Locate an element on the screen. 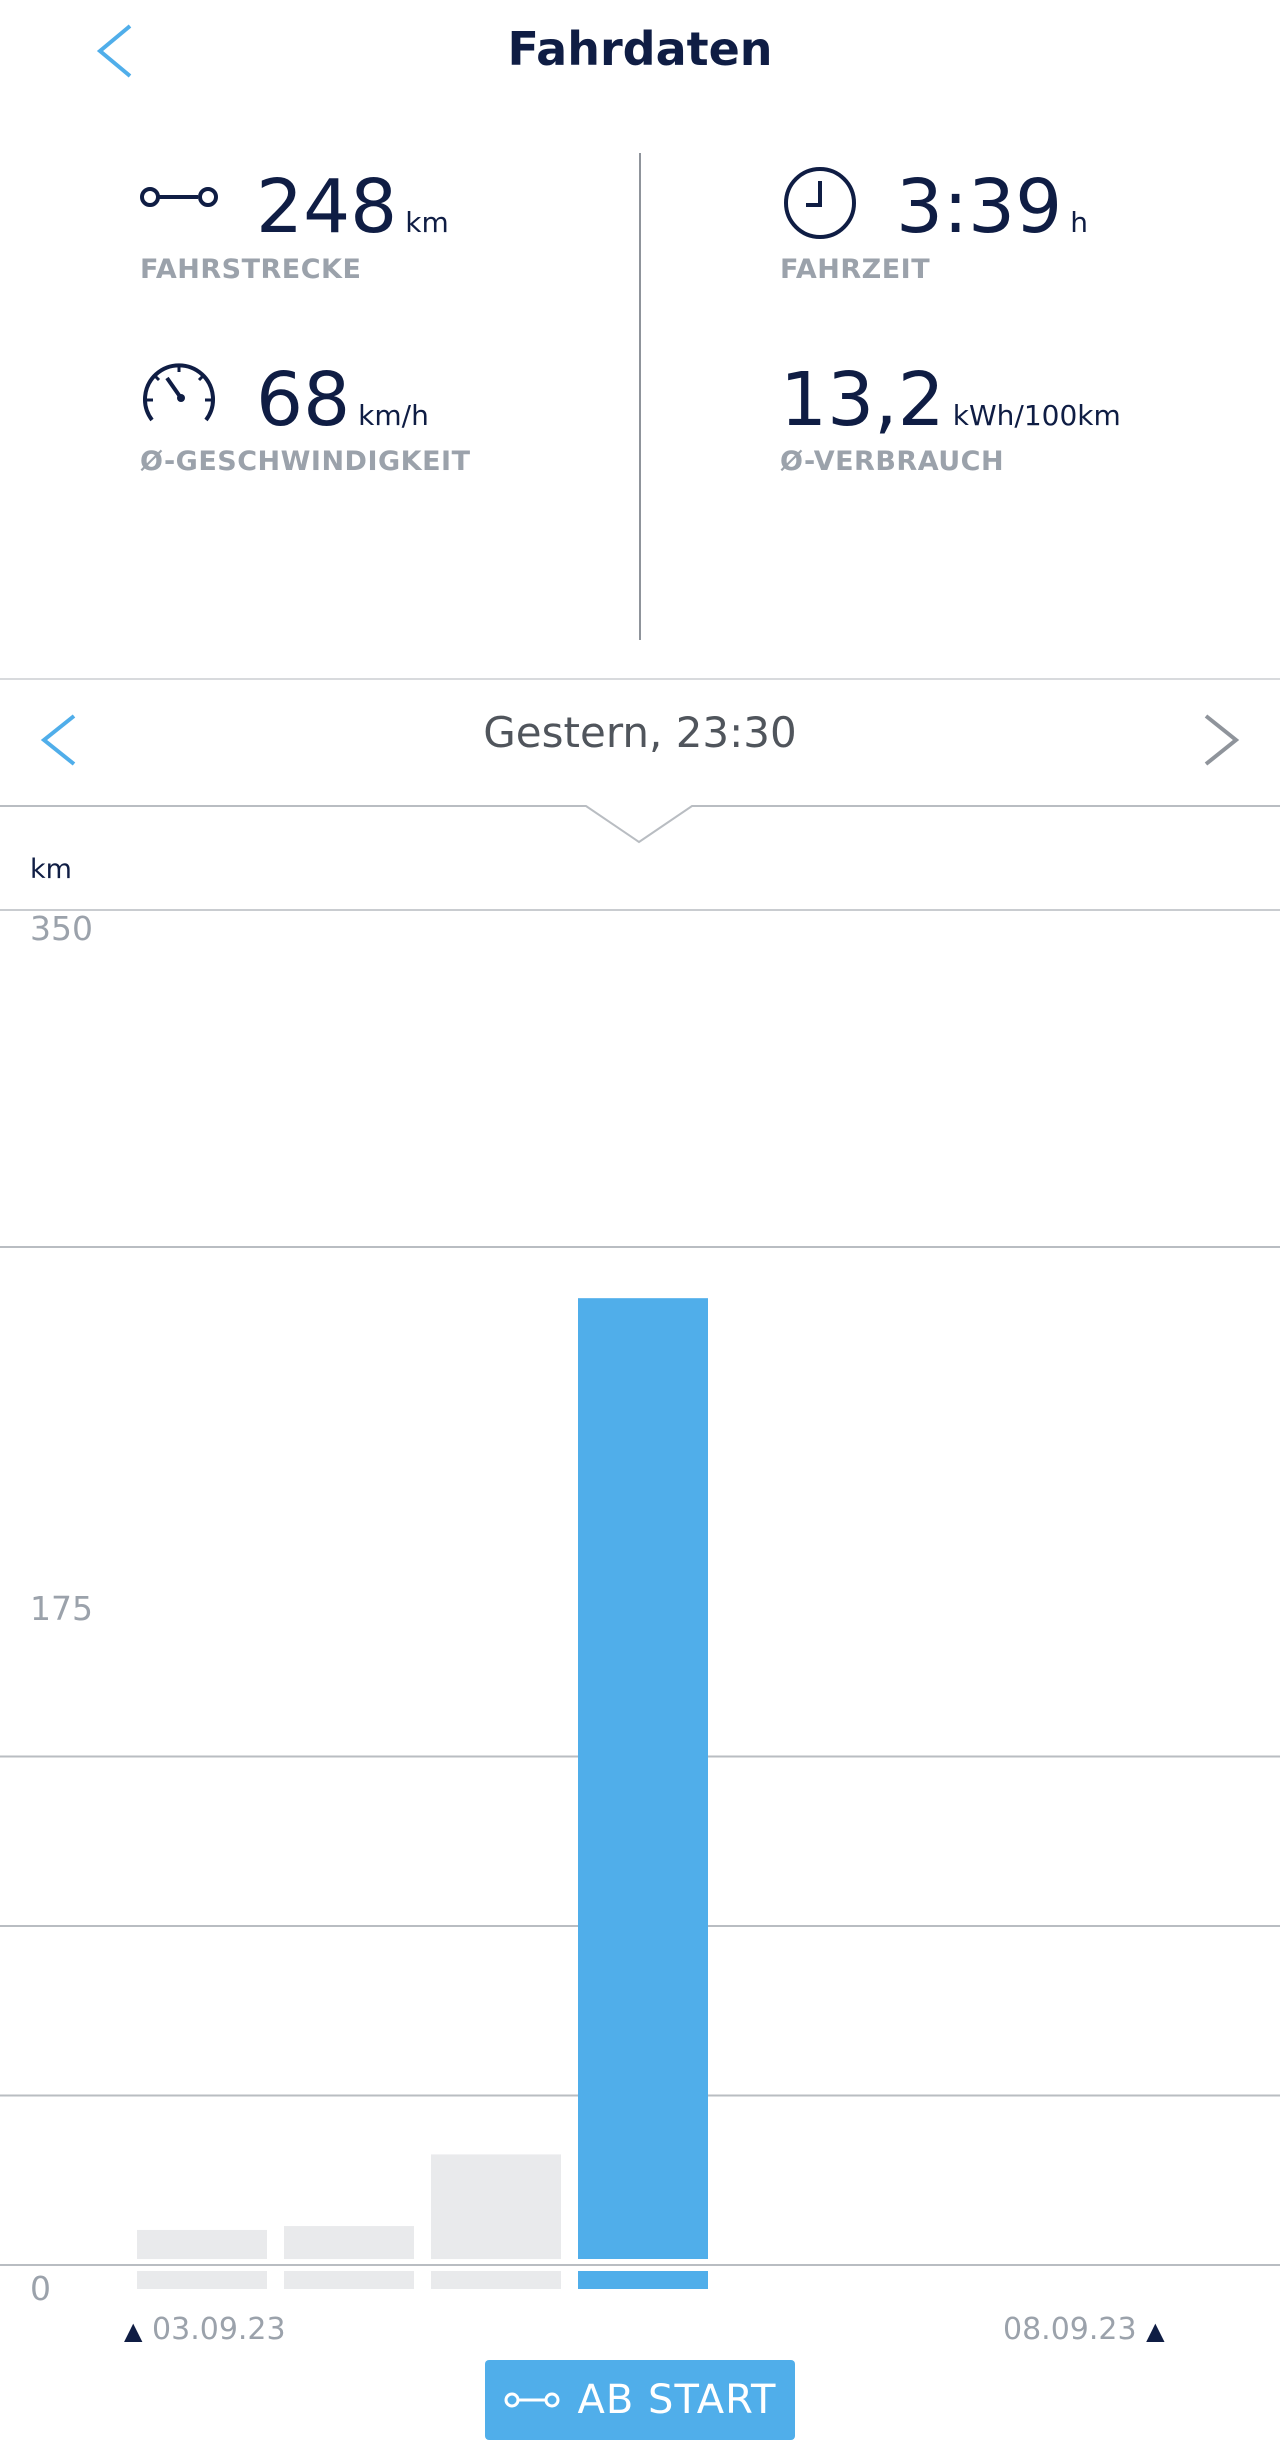  speed-stat: 68 km/h is located at coordinates (342, 400).